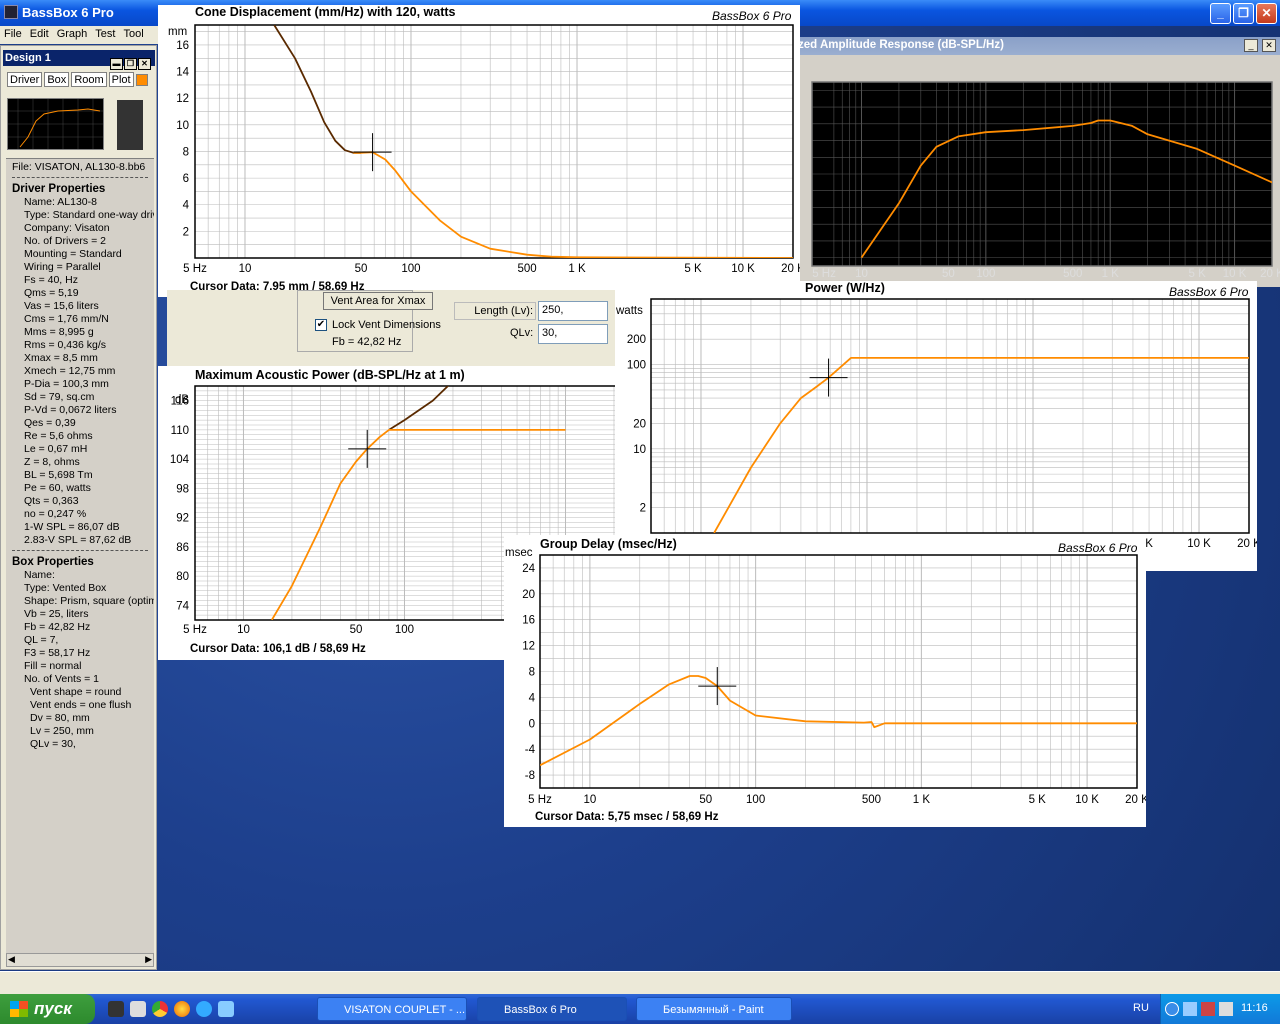  What do you see at coordinates (552, 1009) in the screenshot?
I see `taskbar-button-bassbox: BassBox 6 Pro` at bounding box center [552, 1009].